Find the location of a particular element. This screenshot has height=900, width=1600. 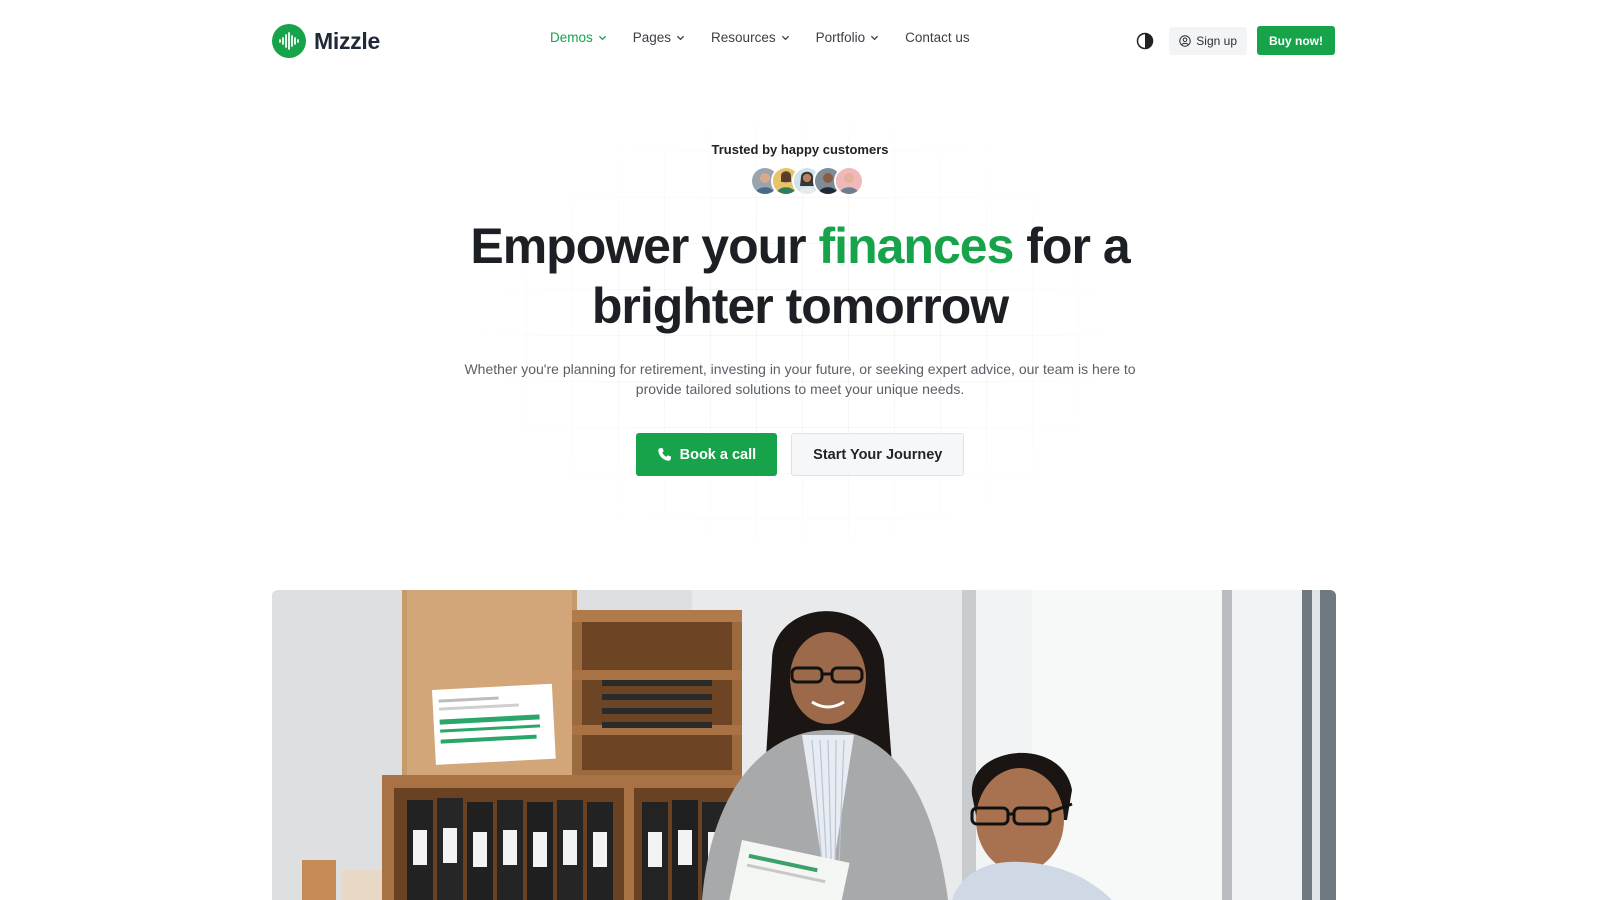

start-your-journey-button: Start Your Journey is located at coordinates (878, 454).